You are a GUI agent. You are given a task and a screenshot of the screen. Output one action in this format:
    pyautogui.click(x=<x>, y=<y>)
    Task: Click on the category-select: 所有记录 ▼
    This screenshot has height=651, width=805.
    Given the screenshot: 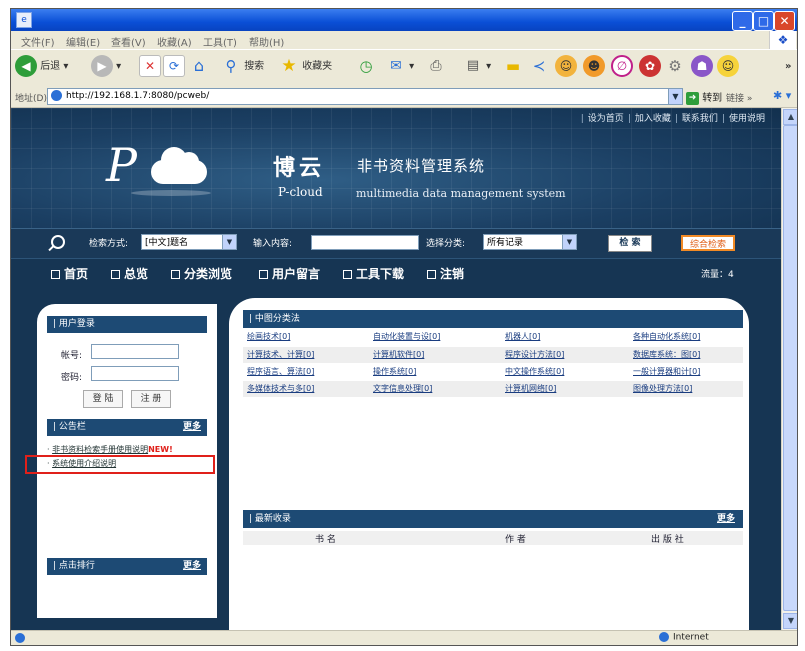 What is the action you would take?
    pyautogui.click(x=530, y=242)
    